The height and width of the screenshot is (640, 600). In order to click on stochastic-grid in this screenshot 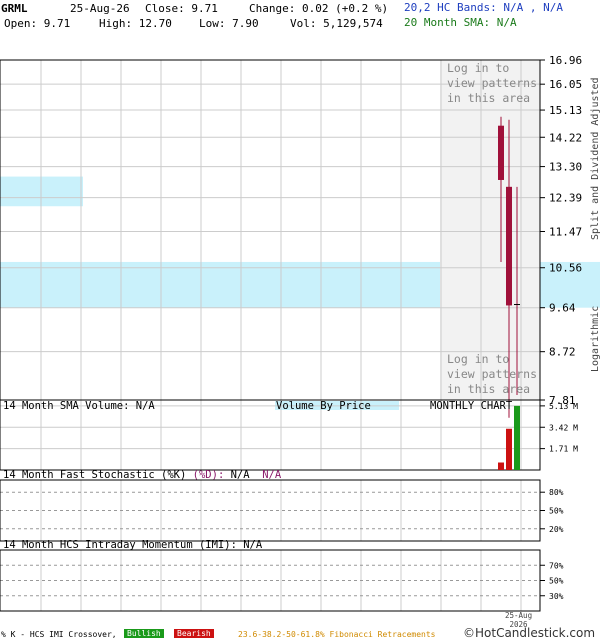, I will do `click(270, 510)`.